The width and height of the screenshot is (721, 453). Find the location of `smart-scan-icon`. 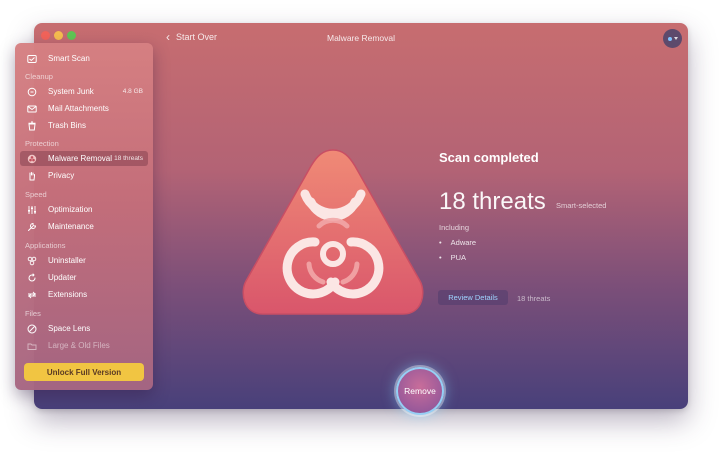

smart-scan-icon is located at coordinates (32, 59).